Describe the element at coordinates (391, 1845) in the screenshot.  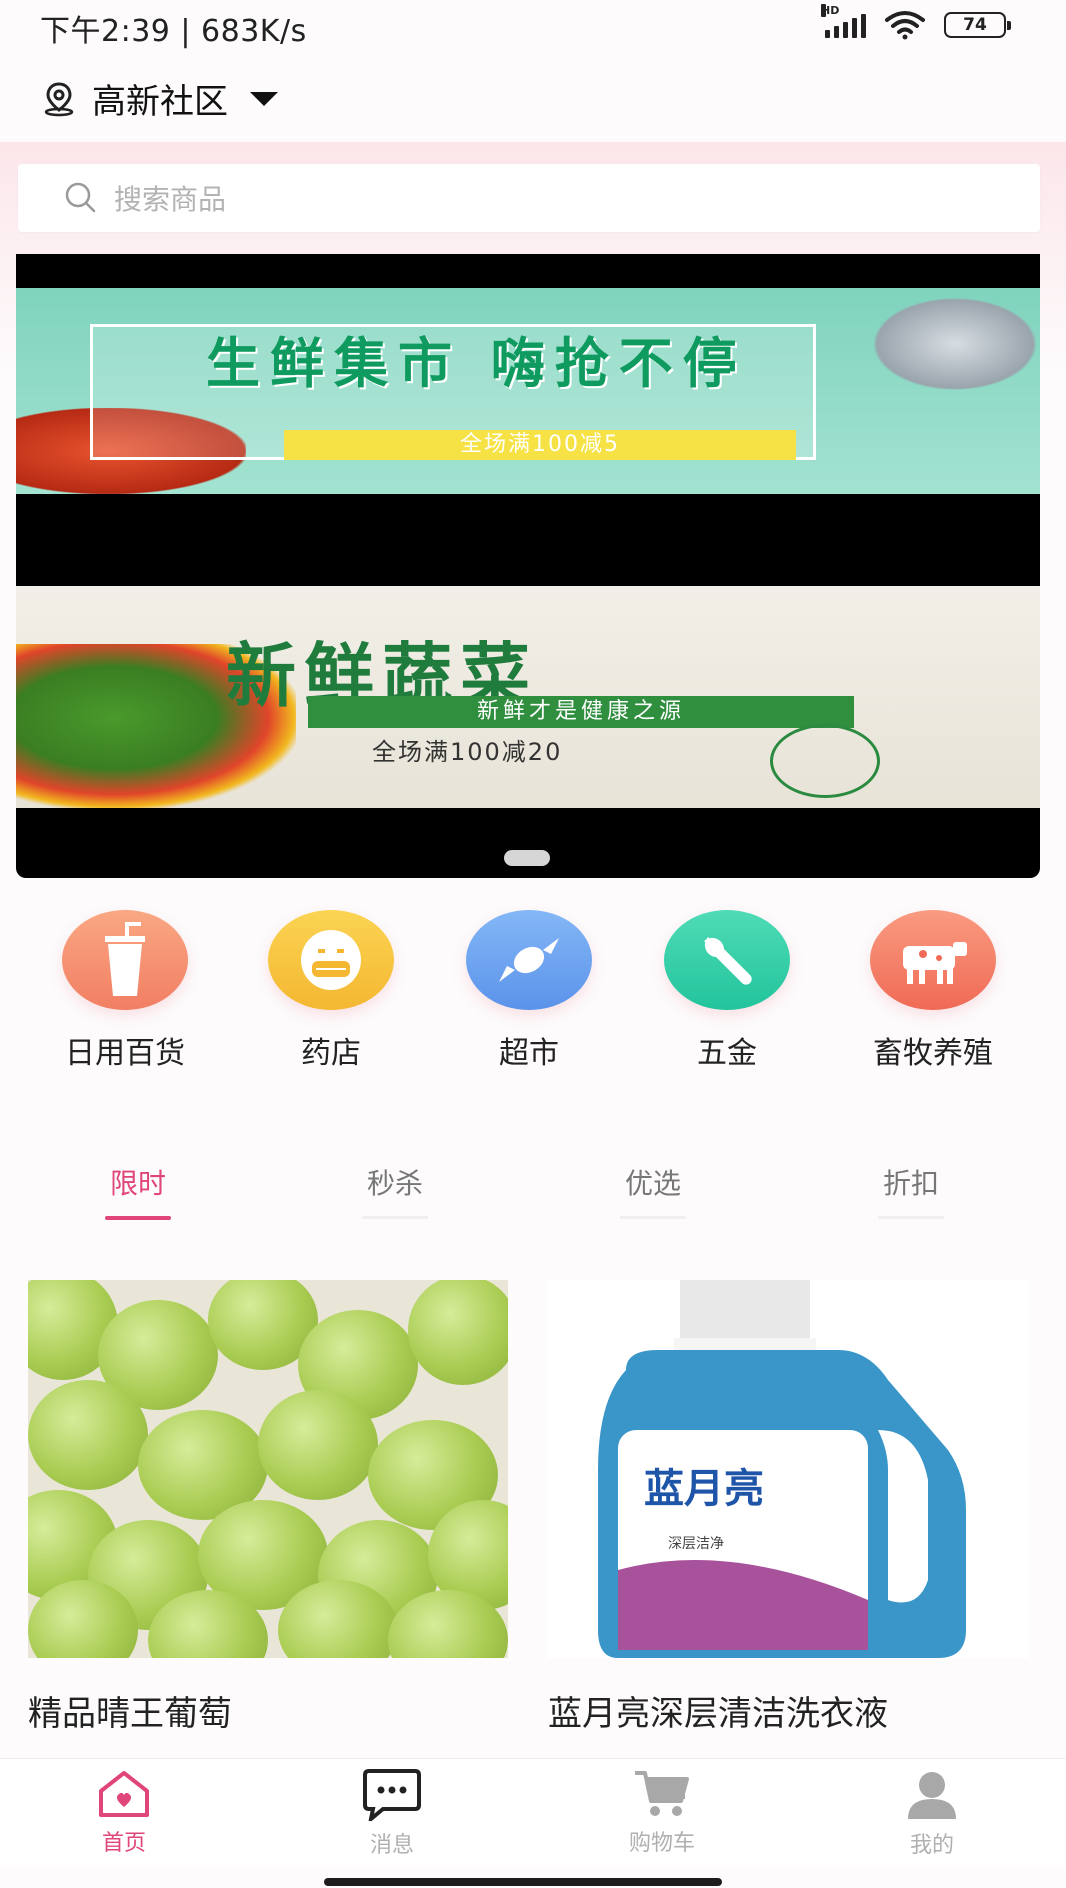
I see `nav-label: 消息` at that location.